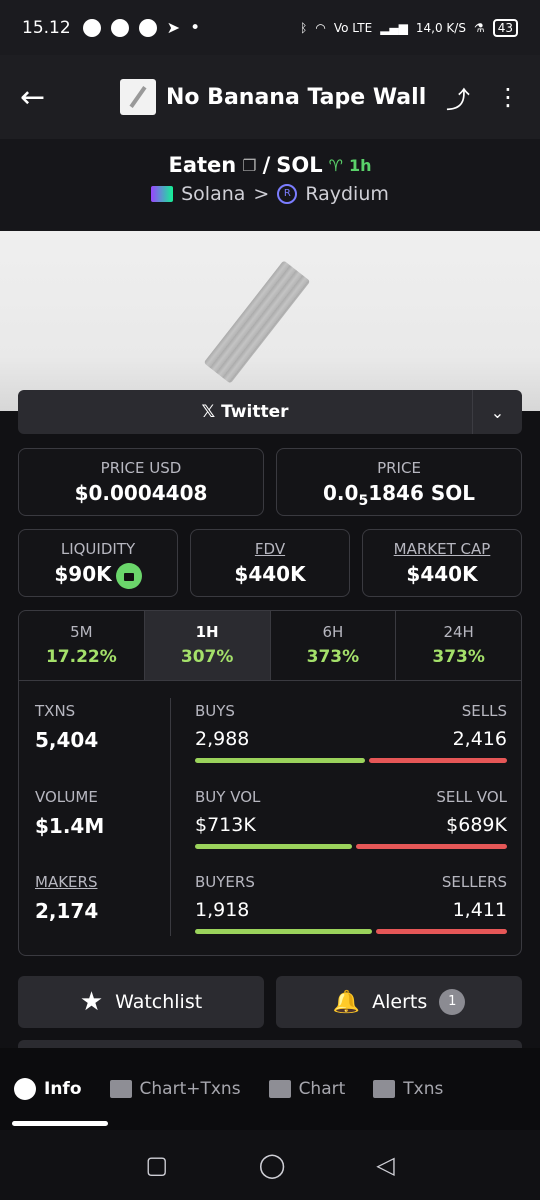  Describe the element at coordinates (225, 882) in the screenshot. I see `buyers-label: BUYERS` at that location.